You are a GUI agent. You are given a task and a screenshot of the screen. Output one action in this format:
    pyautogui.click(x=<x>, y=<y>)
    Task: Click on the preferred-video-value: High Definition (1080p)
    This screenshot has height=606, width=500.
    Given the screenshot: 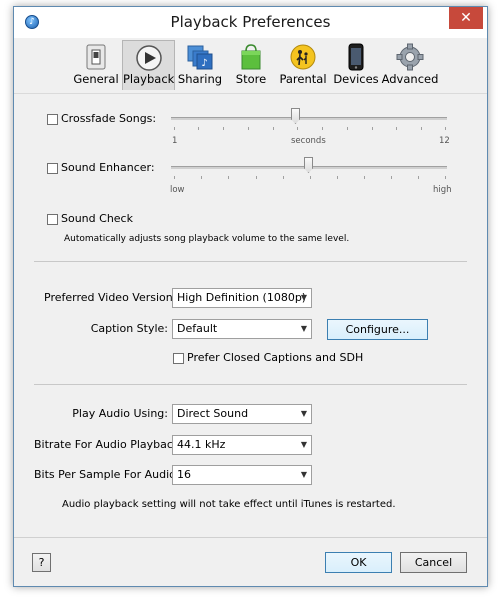 What is the action you would take?
    pyautogui.click(x=242, y=297)
    